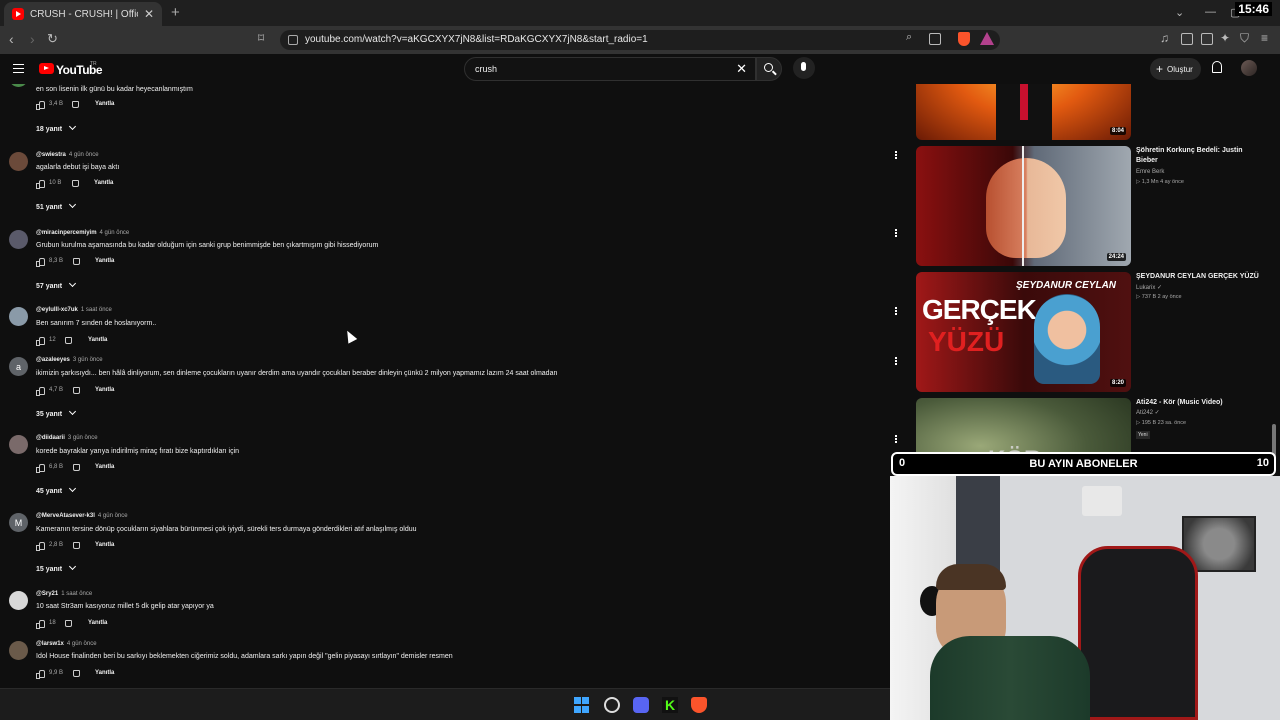 The height and width of the screenshot is (720, 1280). Describe the element at coordinates (1187, 39) in the screenshot. I see `sidebar-icon` at that location.